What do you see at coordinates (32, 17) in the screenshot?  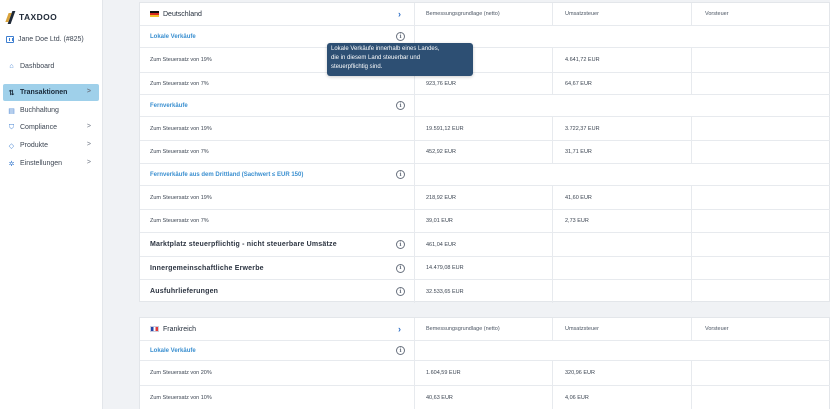 I see `taxdoo-logo: TAXDOO` at bounding box center [32, 17].